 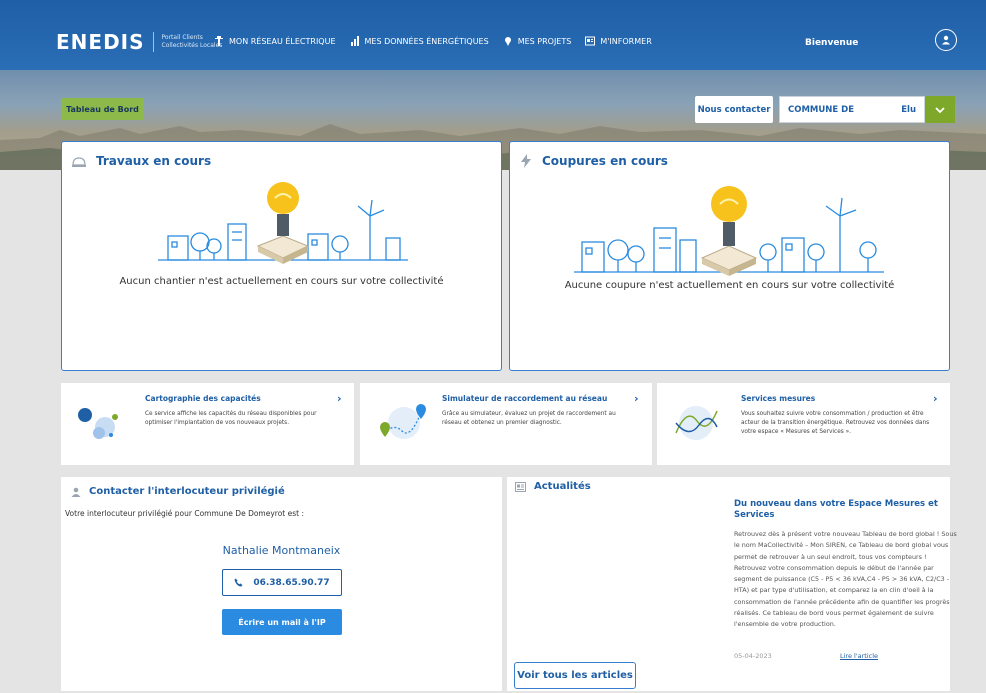 What do you see at coordinates (526, 161) in the screenshot?
I see `lightning-icon` at bounding box center [526, 161].